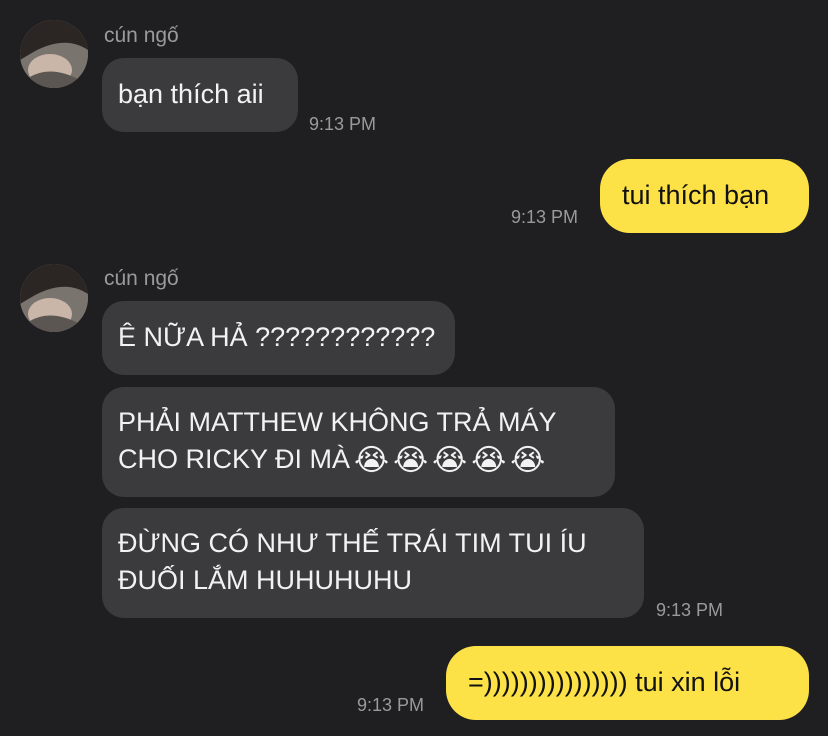 The image size is (828, 736). I want to click on incoming-message: bạn thích aii, so click(200, 95).